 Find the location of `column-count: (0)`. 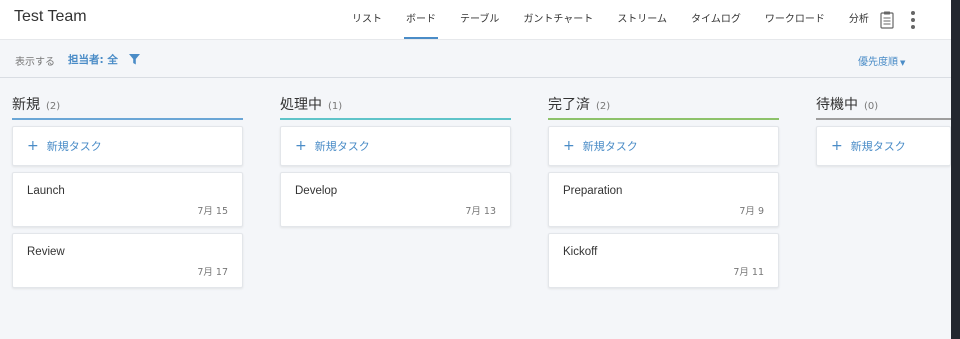

column-count: (0) is located at coordinates (871, 106).